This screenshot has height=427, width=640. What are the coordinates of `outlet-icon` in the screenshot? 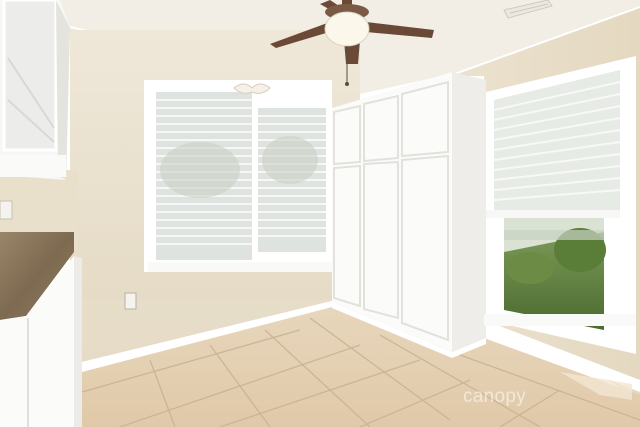 It's located at (130, 301).